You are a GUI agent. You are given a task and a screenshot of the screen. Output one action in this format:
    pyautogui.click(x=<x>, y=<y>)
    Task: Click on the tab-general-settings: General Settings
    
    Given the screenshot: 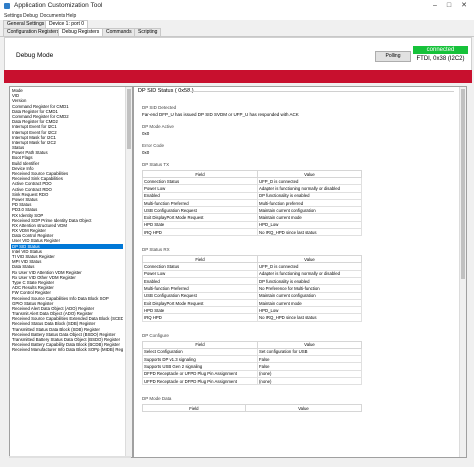 What is the action you would take?
    pyautogui.click(x=26, y=24)
    